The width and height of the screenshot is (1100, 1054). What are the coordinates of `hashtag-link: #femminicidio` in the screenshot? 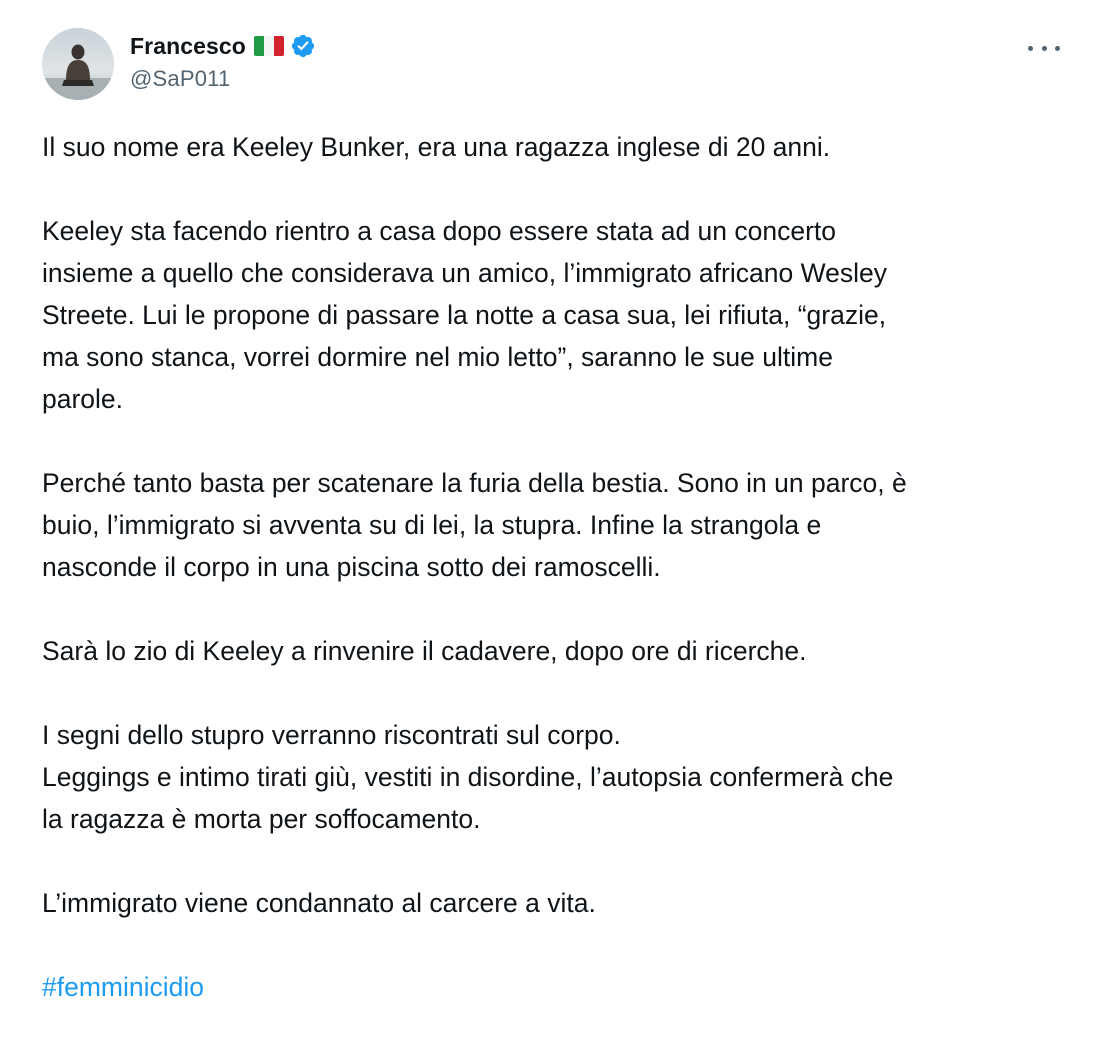 It's located at (123, 987).